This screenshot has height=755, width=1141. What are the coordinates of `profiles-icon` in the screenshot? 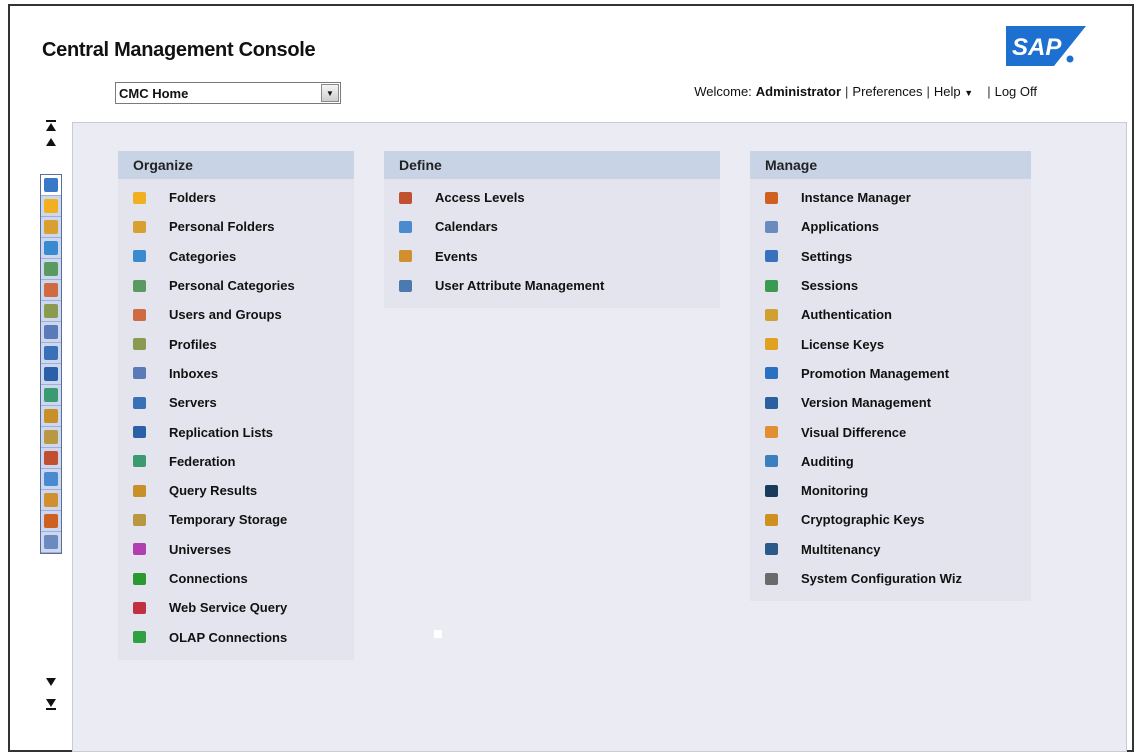 It's located at (51, 311).